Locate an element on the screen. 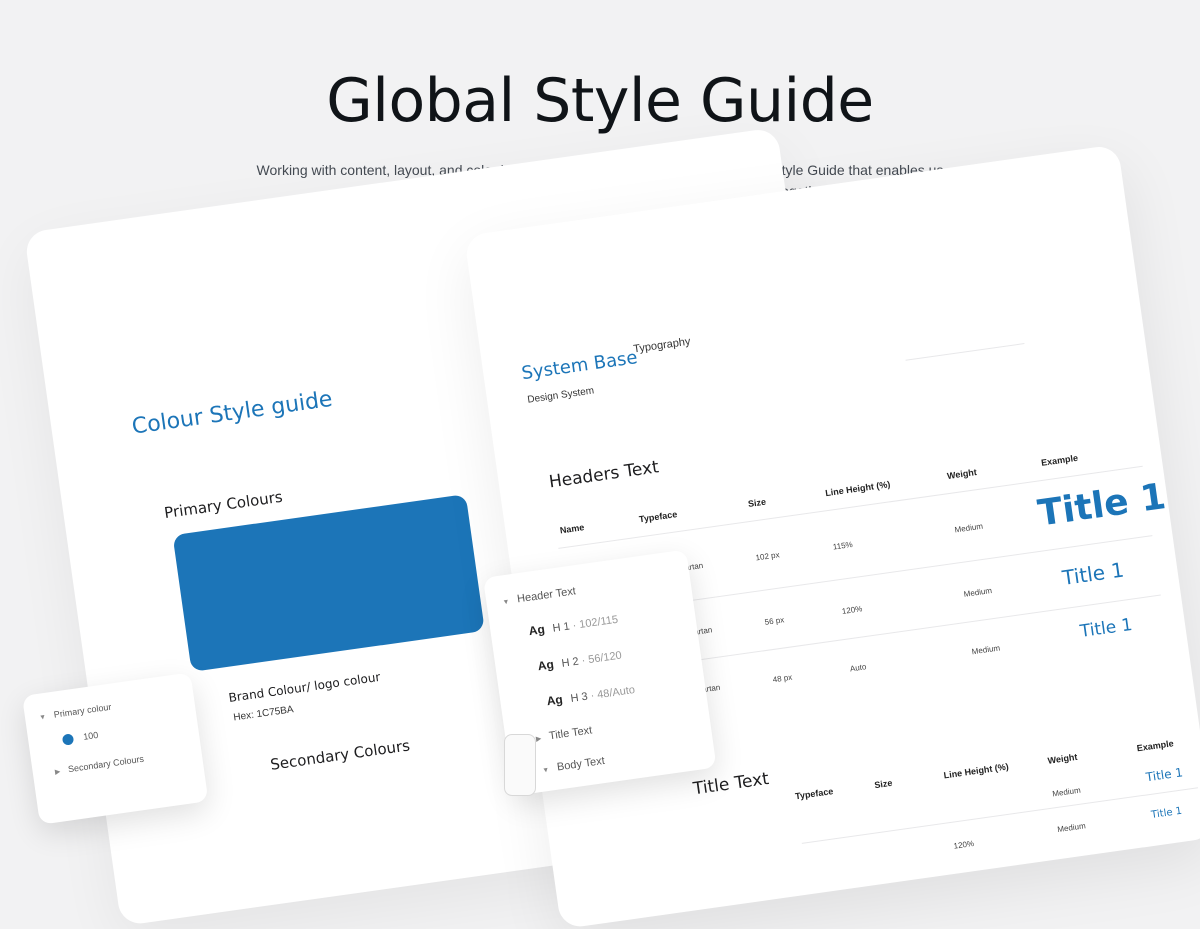  colour-card-title: Colour Style guide is located at coordinates (232, 413).